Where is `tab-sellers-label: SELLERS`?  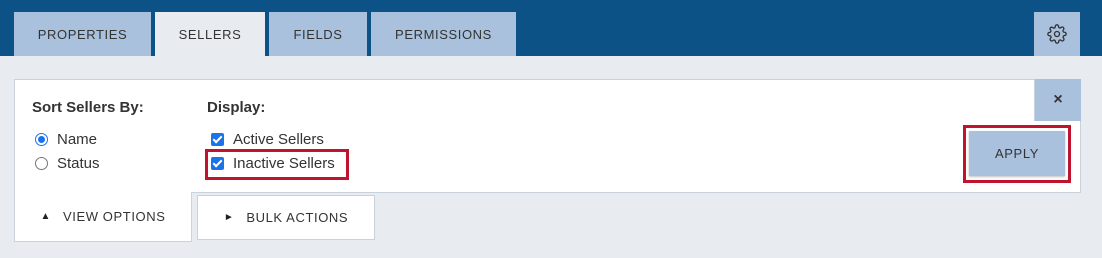 tab-sellers-label: SELLERS is located at coordinates (210, 34).